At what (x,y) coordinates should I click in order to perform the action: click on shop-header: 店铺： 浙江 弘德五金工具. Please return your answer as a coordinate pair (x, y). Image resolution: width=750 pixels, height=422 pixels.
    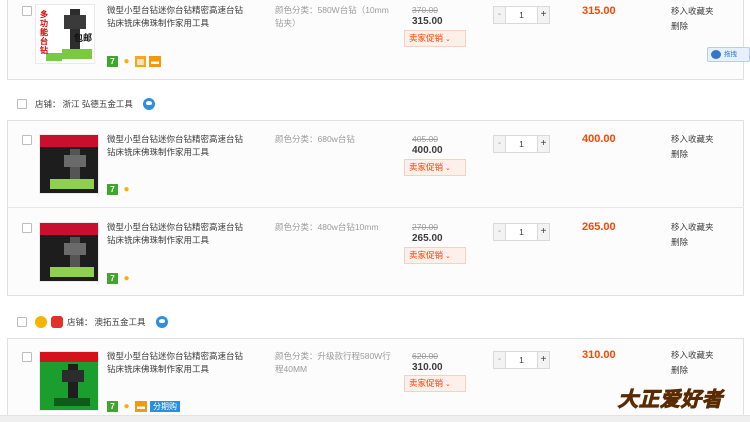
    Looking at the image, I should click on (86, 104).